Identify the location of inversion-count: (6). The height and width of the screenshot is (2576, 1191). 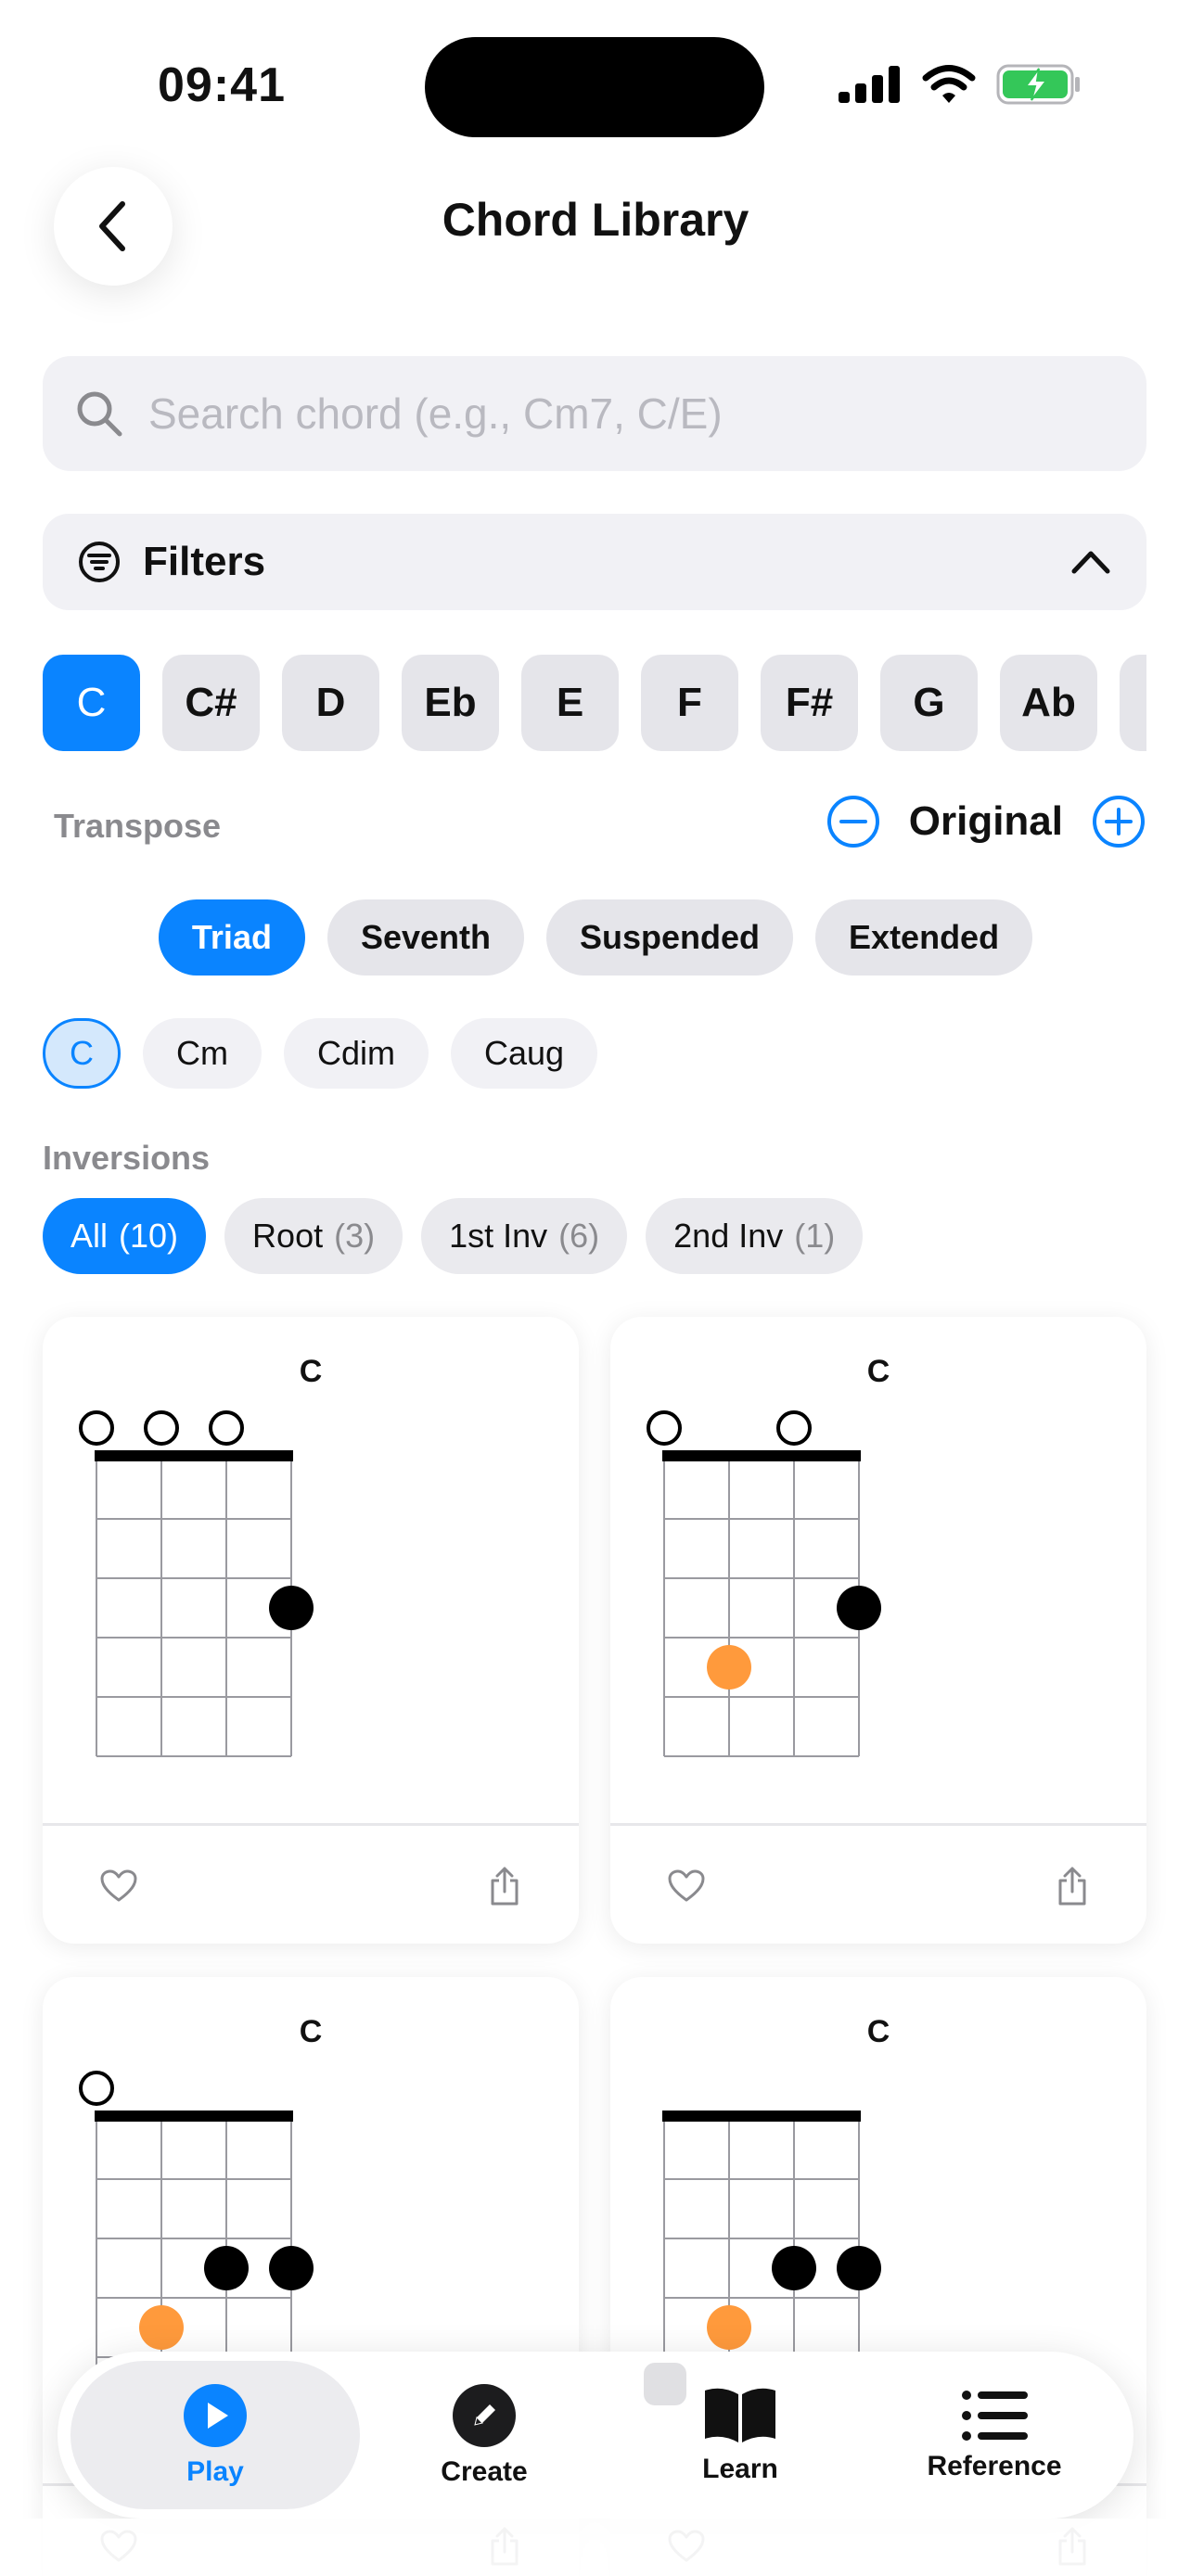
(579, 1236).